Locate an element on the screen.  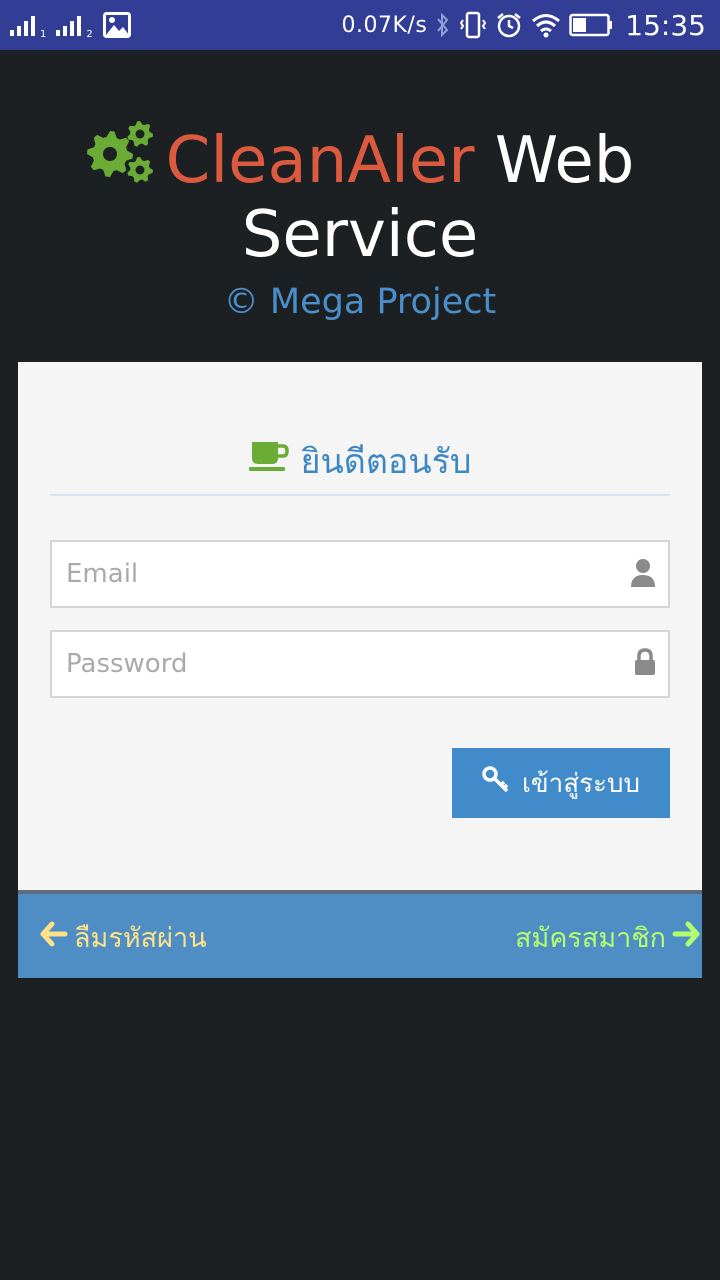
battery-icon is located at coordinates (591, 25).